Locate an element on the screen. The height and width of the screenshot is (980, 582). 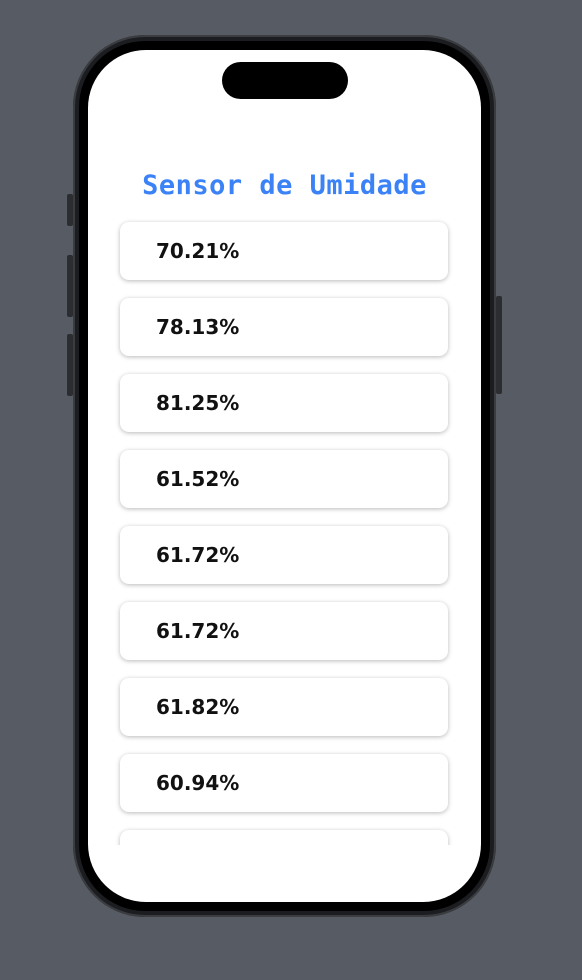
reading-card: 70.21% is located at coordinates (284, 251).